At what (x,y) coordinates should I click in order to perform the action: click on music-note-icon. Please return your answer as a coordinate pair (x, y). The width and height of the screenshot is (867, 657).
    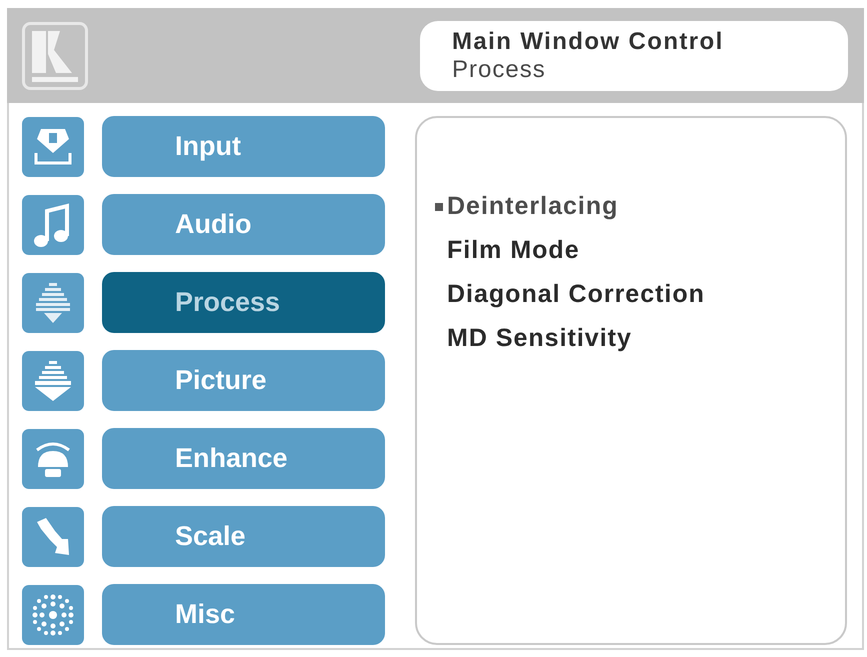
    Looking at the image, I should click on (53, 224).